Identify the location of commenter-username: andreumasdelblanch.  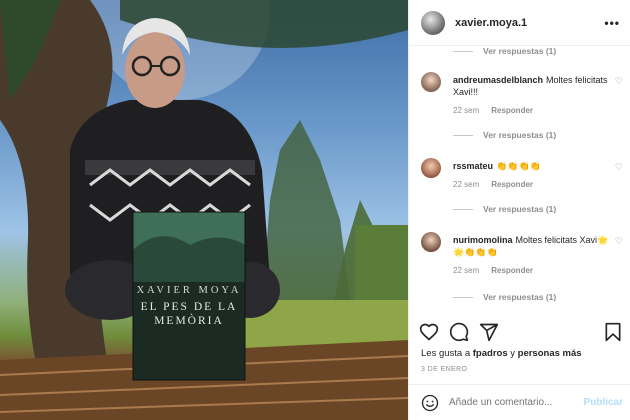
(498, 80).